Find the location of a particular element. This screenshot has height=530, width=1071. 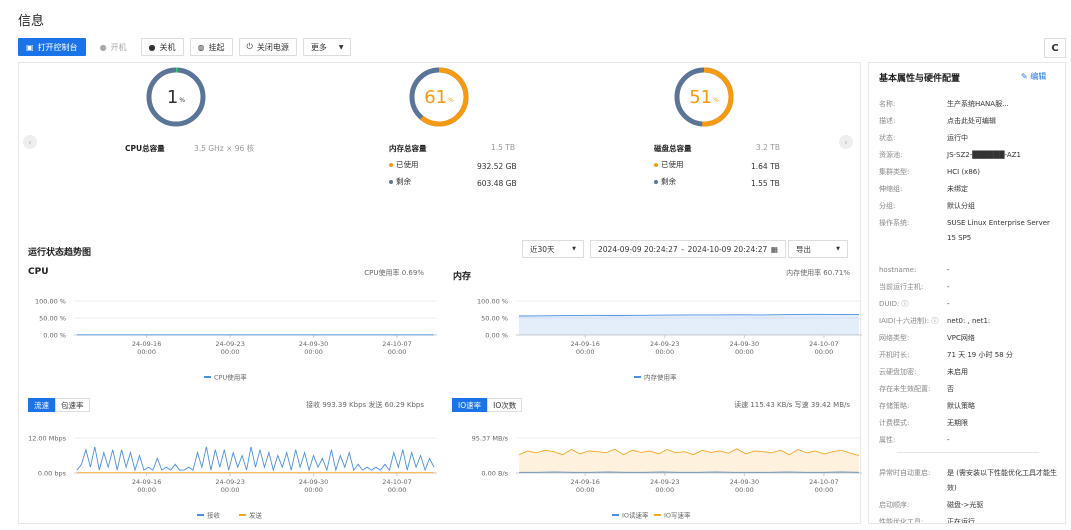

network-tabs: 流速 包速率 is located at coordinates (59, 405).